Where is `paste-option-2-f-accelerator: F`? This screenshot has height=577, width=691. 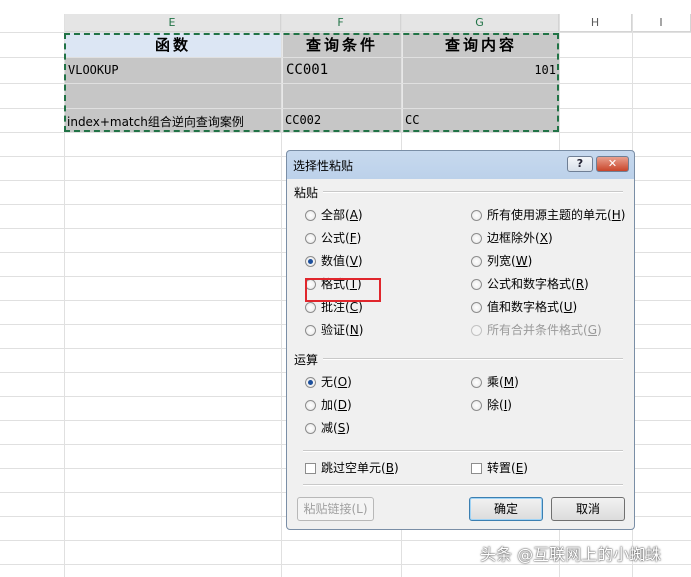
paste-option-2-f-accelerator: F is located at coordinates (353, 238).